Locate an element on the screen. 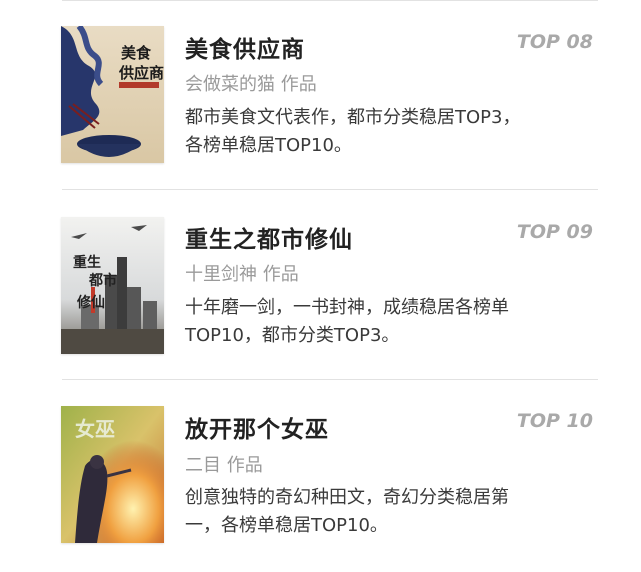  book-title: 美食供应商 is located at coordinates (245, 47).